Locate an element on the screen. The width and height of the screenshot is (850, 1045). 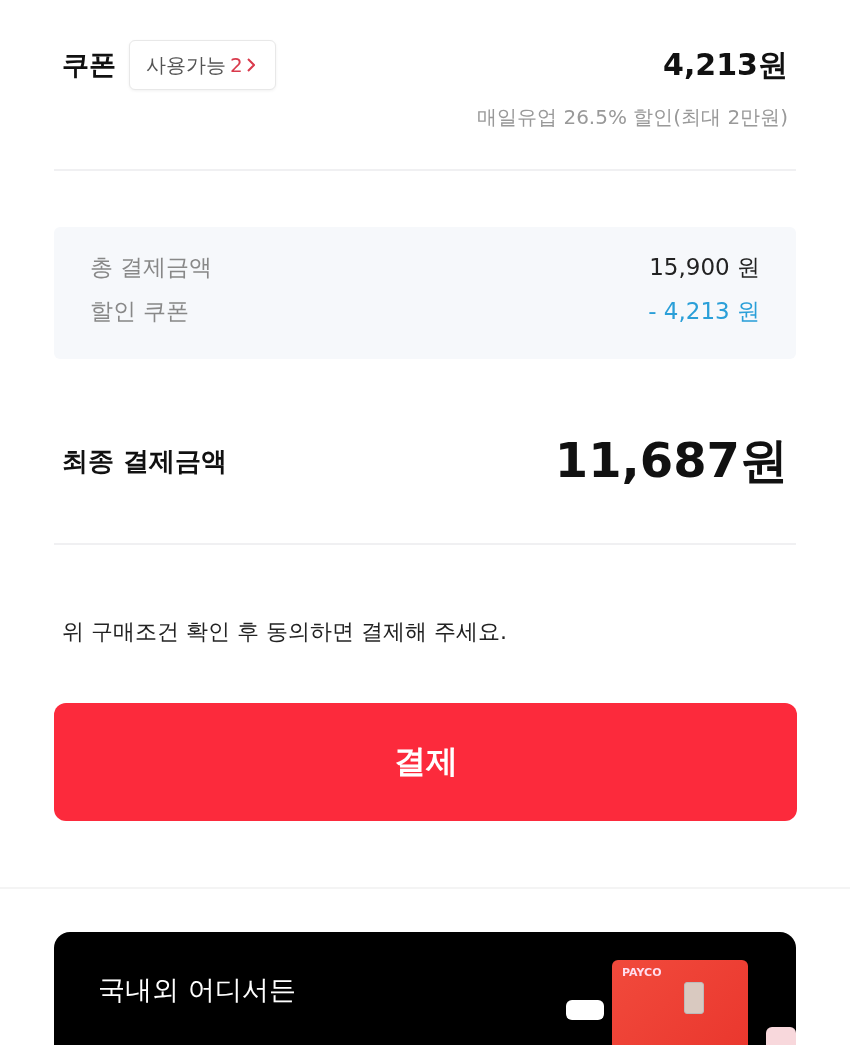
final-total-label: 최종 결제금액 is located at coordinates (145, 461).